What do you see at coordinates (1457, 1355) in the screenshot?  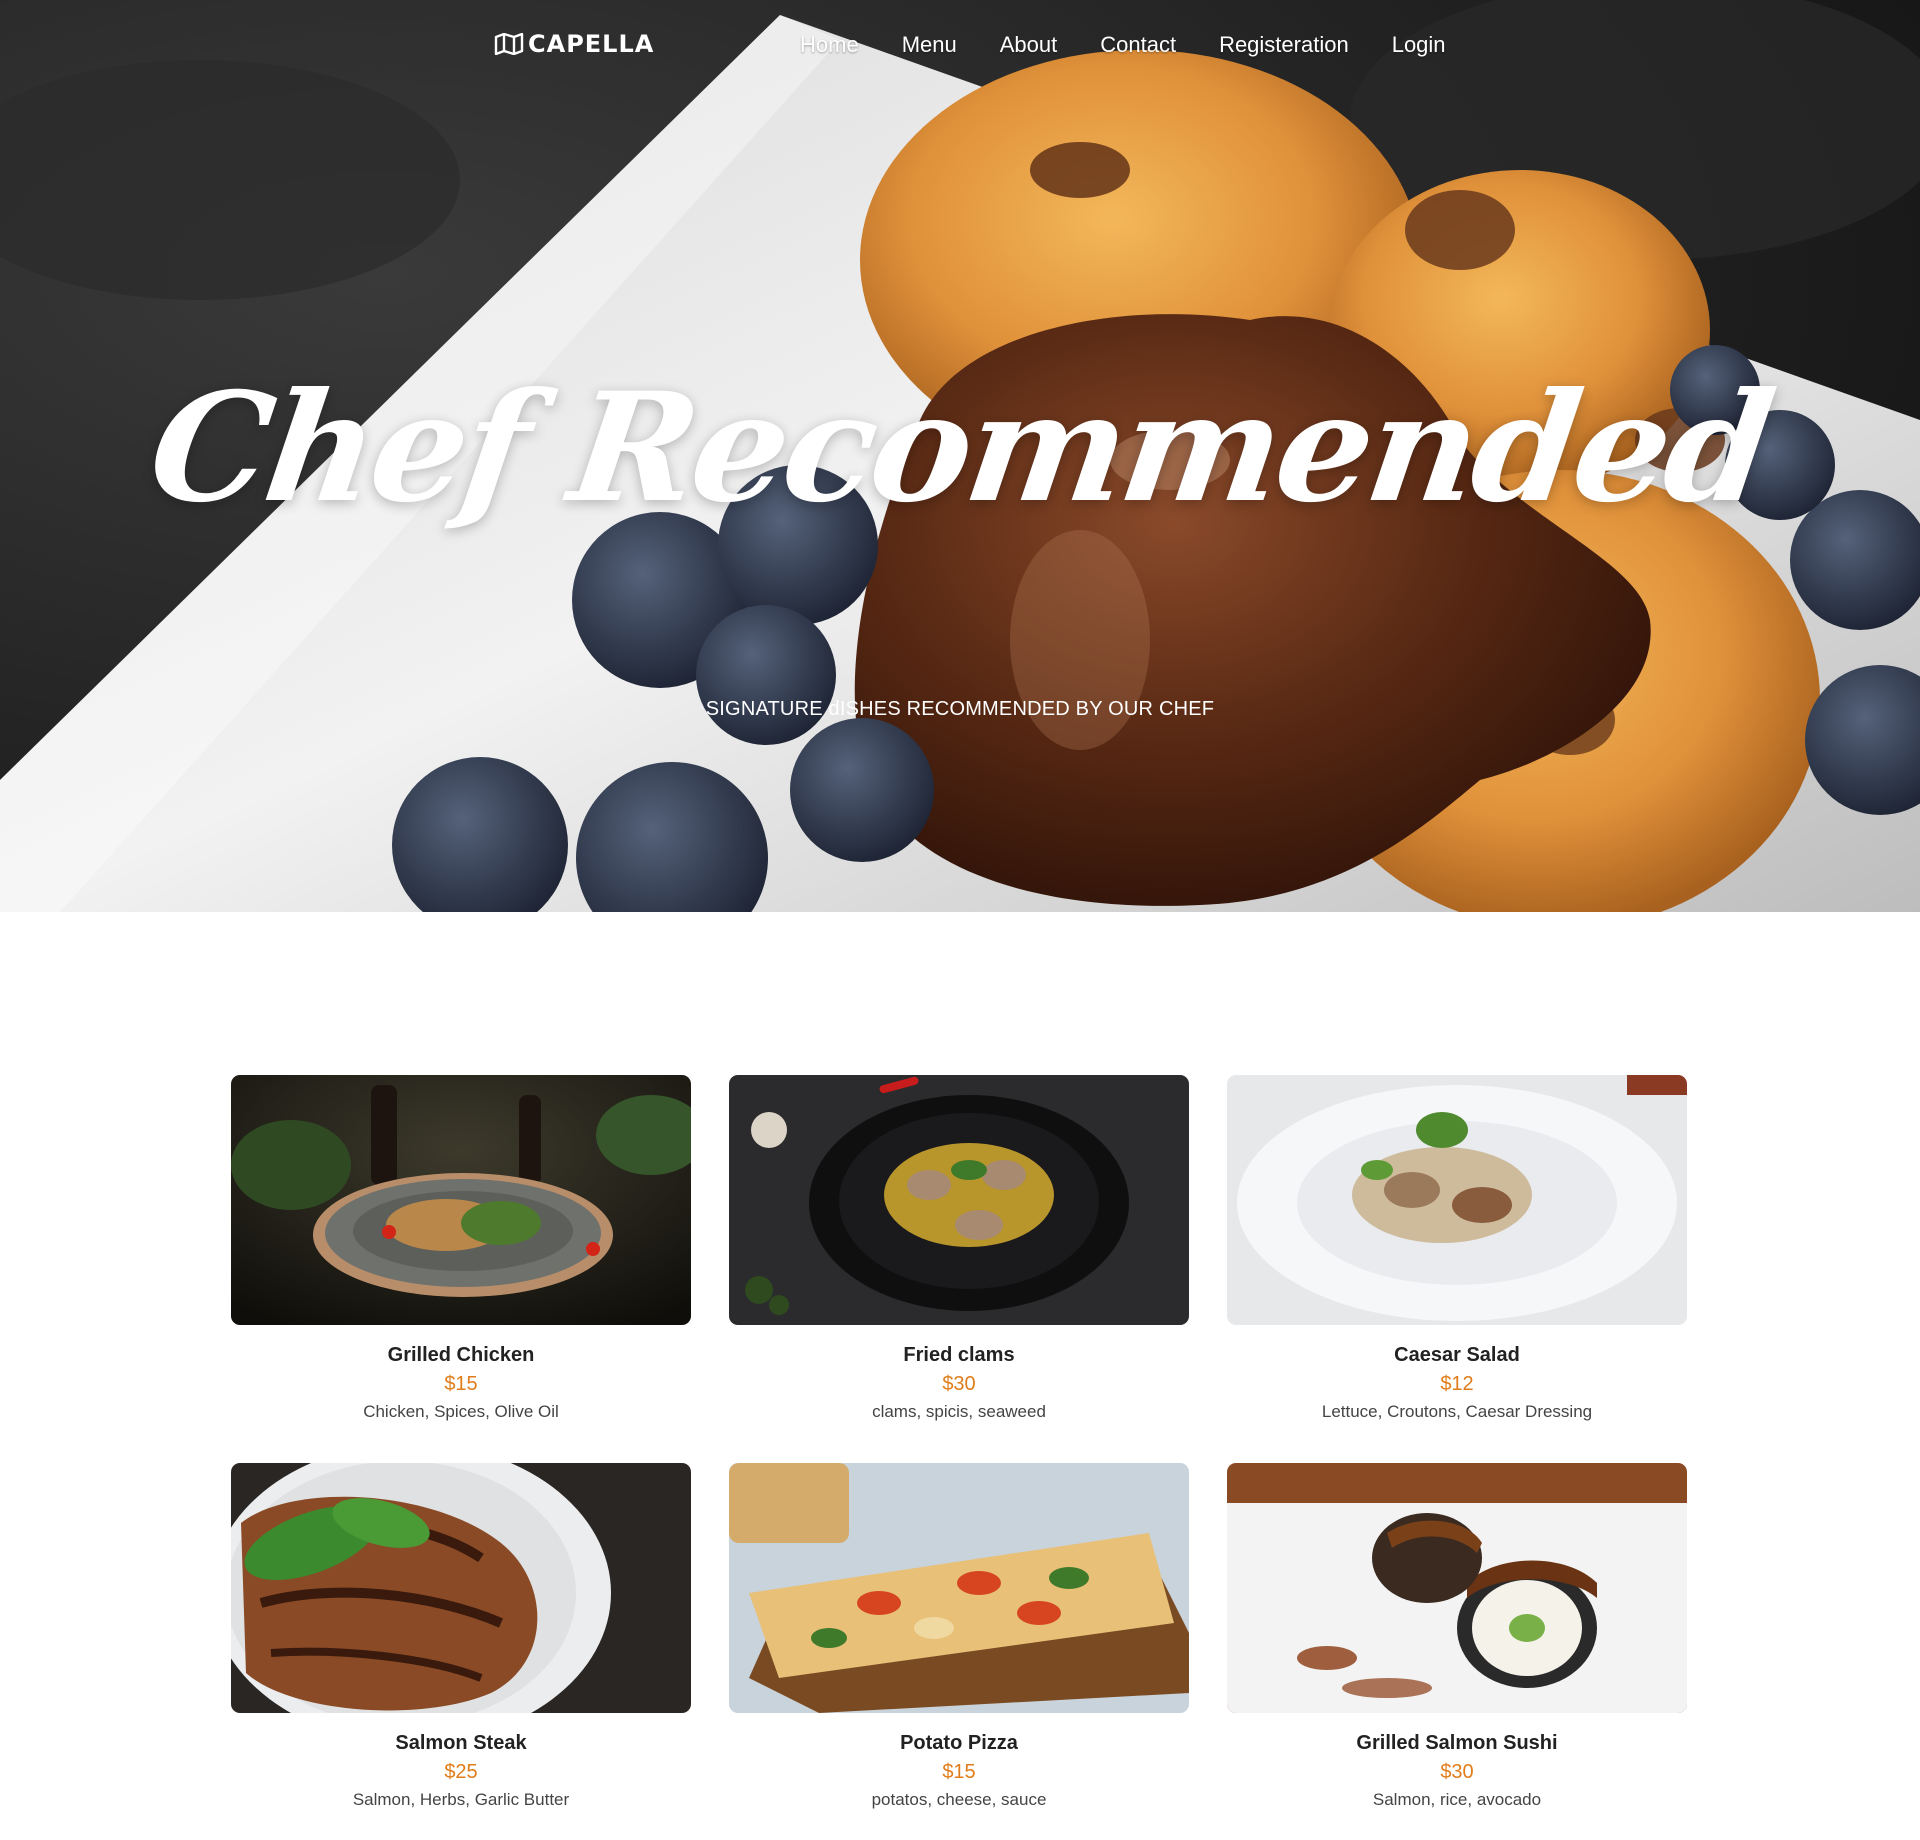 I see `dish-name: Caesar Salad` at bounding box center [1457, 1355].